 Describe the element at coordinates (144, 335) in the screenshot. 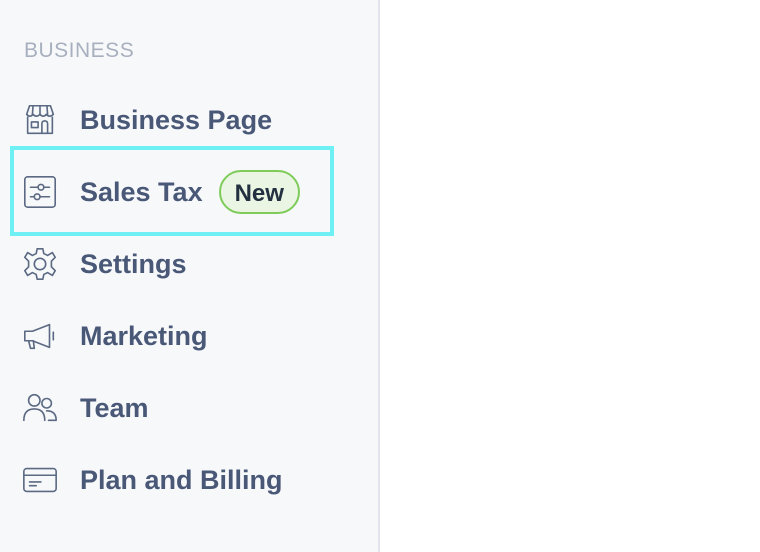

I see `sidebar-item-label: Marketing` at that location.